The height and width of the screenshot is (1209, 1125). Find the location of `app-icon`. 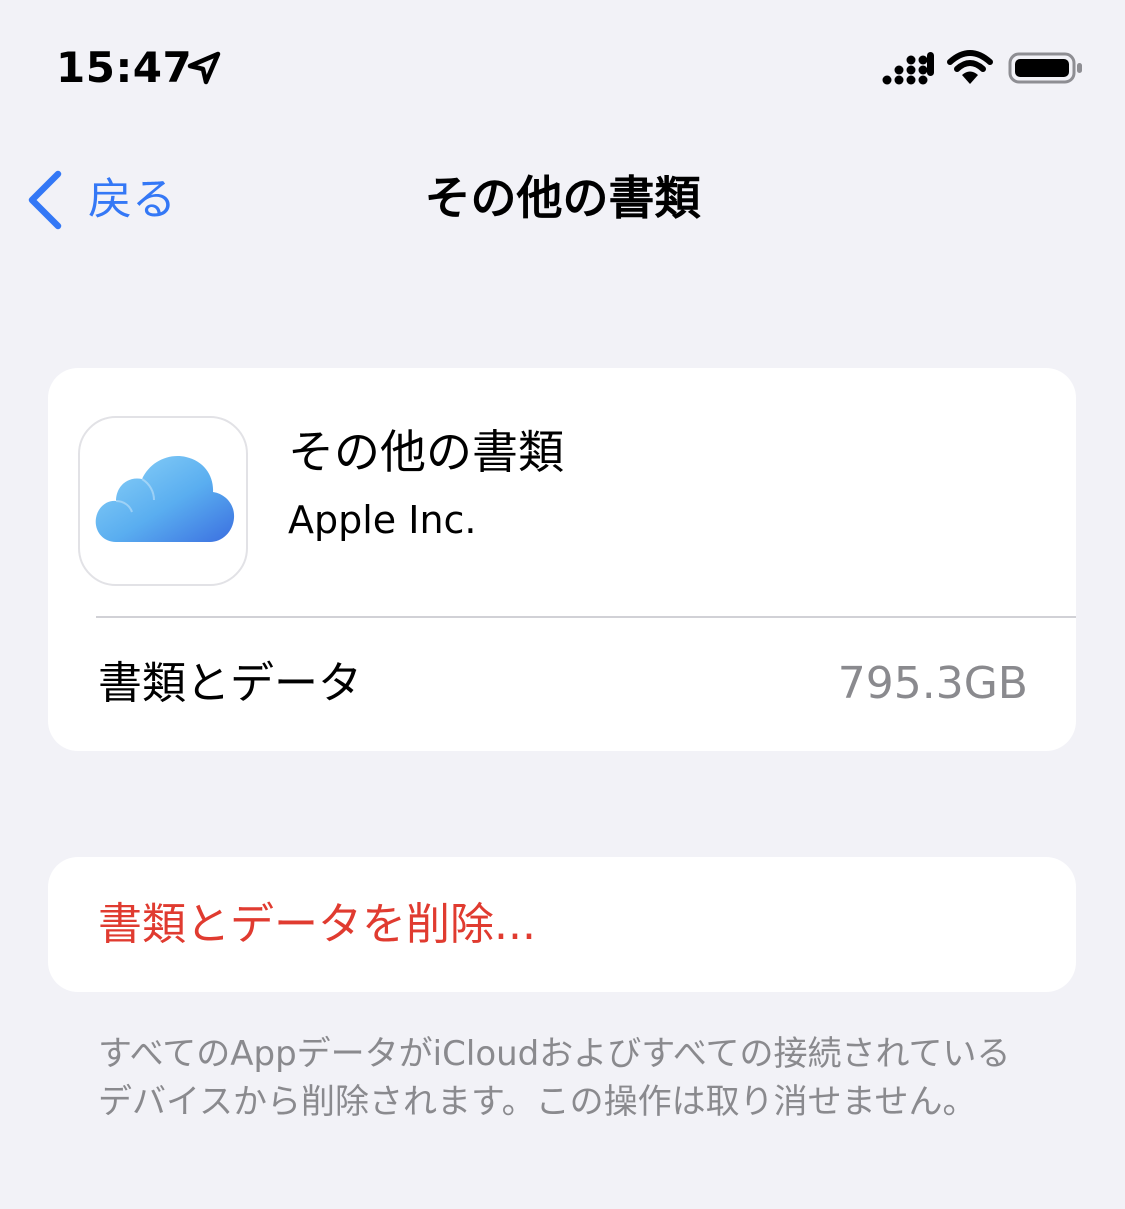

app-icon is located at coordinates (163, 501).